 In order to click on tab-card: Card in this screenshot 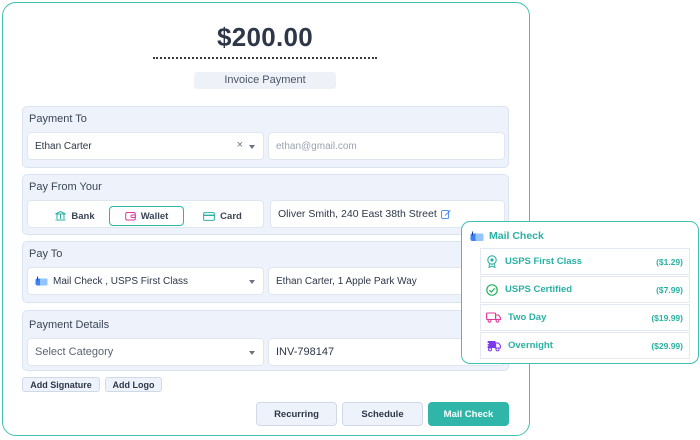, I will do `click(222, 216)`.